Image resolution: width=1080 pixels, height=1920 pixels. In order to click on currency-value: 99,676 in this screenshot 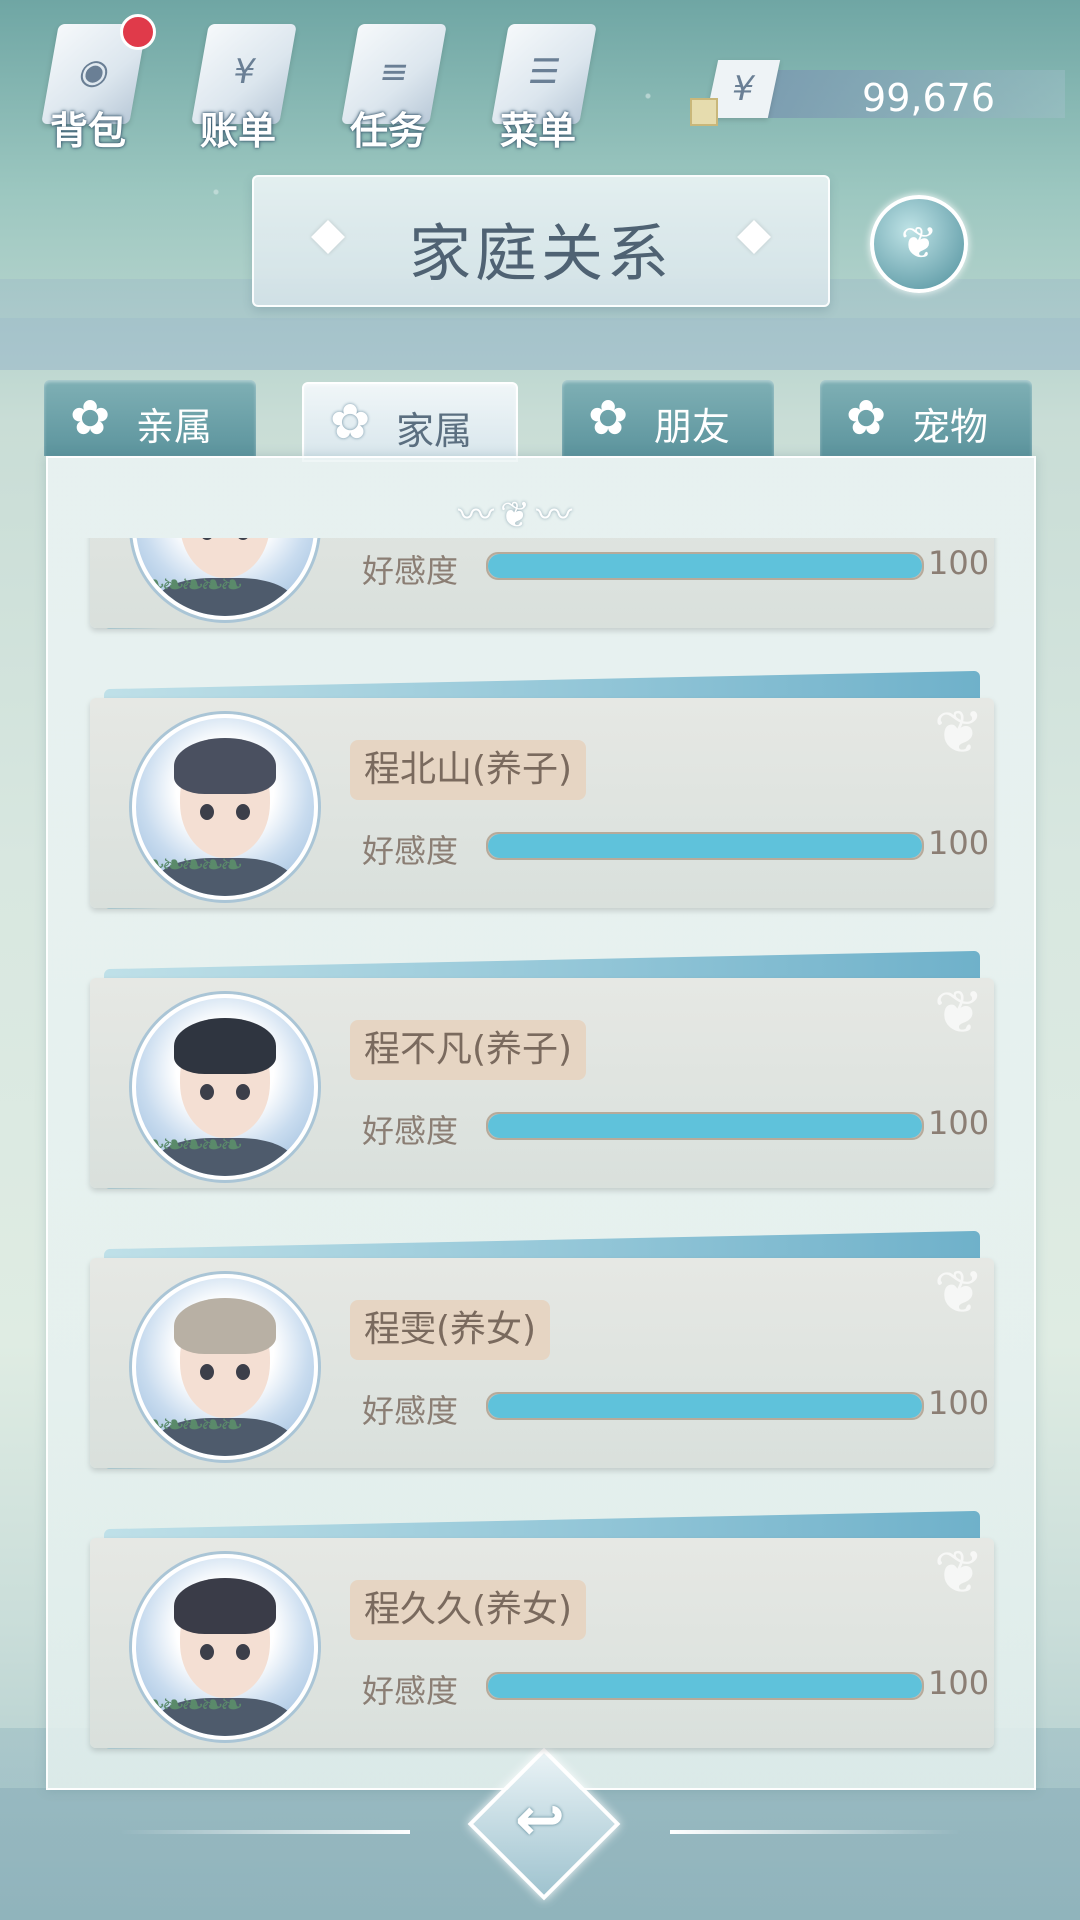, I will do `click(928, 98)`.